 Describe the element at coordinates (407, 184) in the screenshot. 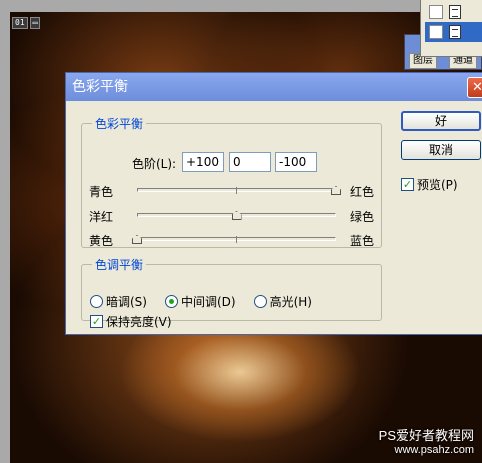

I see `preview-box: ✓` at that location.